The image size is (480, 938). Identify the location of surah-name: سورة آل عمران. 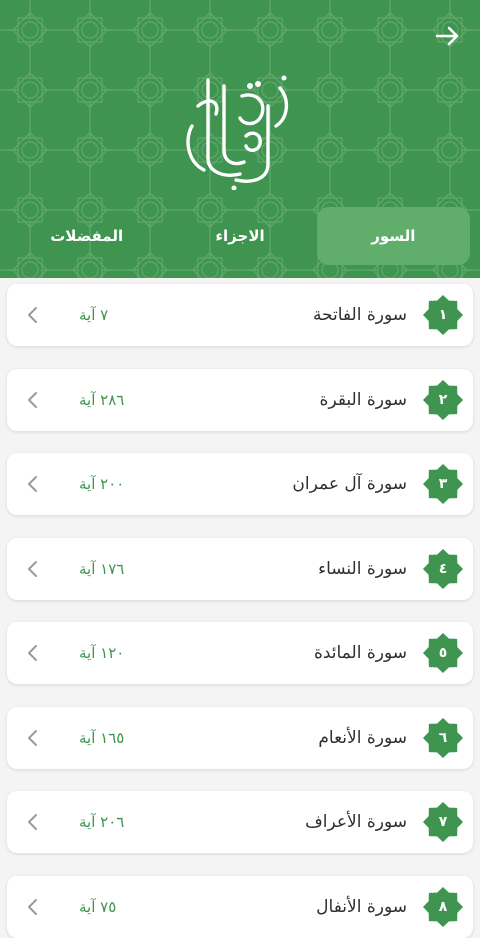
(349, 484).